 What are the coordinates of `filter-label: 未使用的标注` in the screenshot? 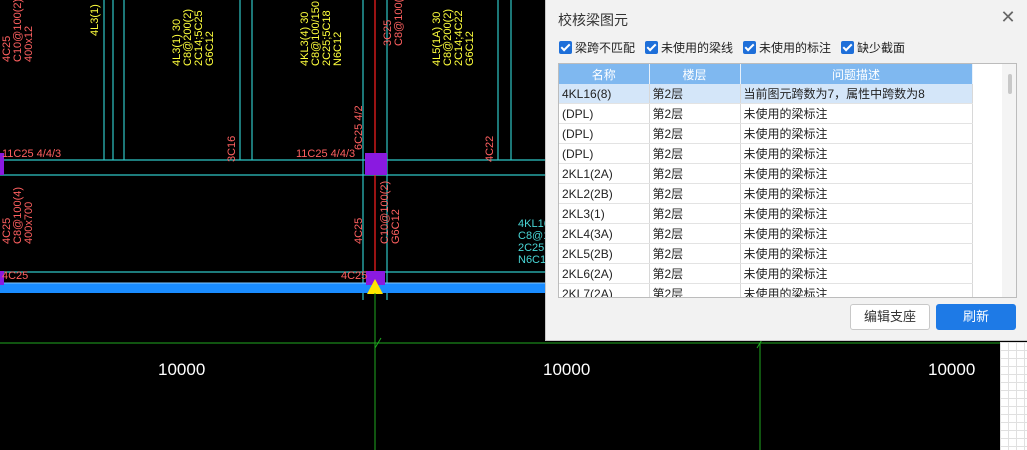 It's located at (795, 48).